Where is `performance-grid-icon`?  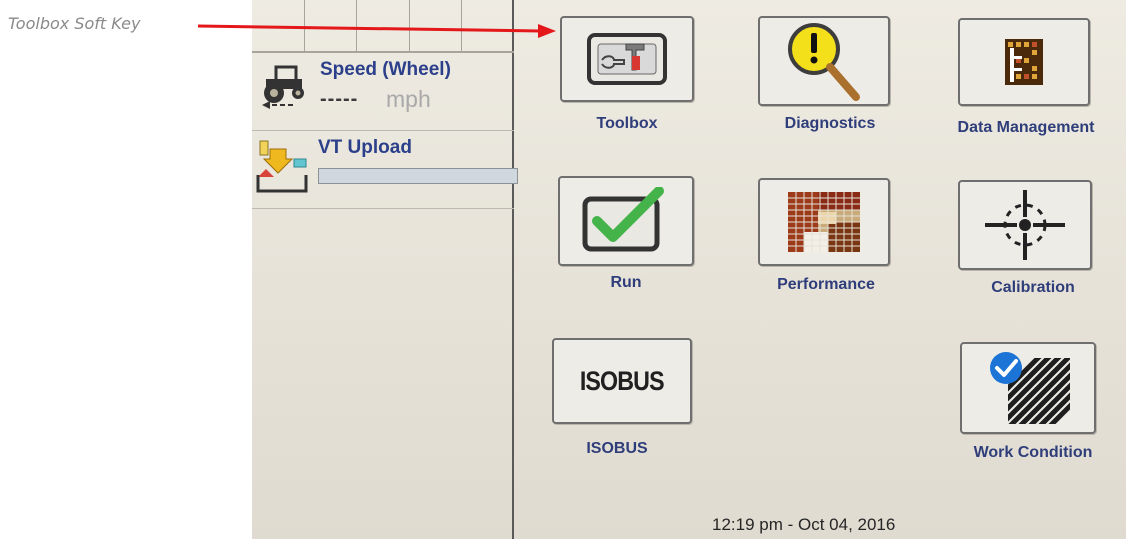 performance-grid-icon is located at coordinates (824, 222).